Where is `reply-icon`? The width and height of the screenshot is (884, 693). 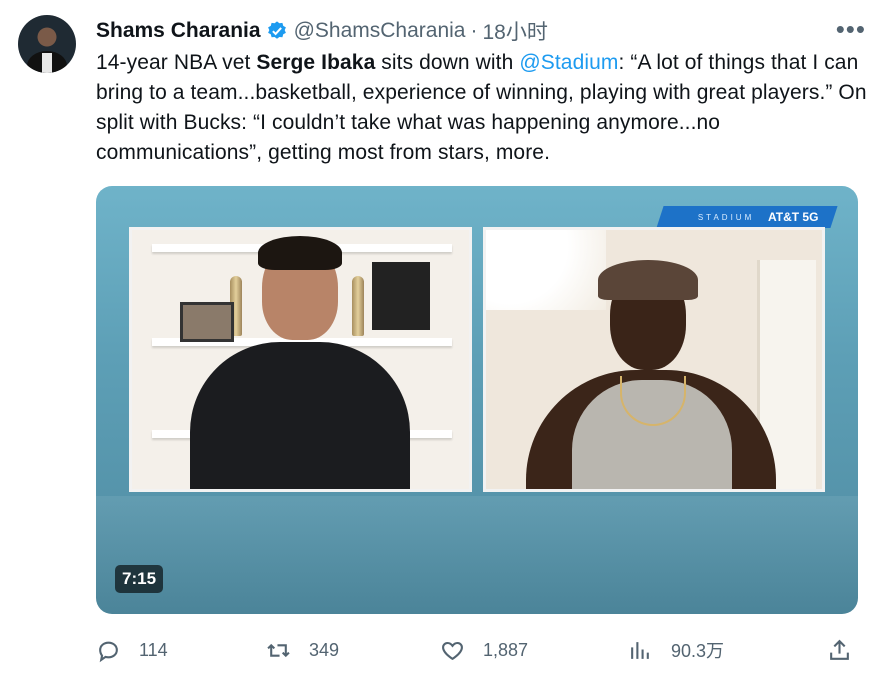
reply-icon is located at coordinates (108, 651).